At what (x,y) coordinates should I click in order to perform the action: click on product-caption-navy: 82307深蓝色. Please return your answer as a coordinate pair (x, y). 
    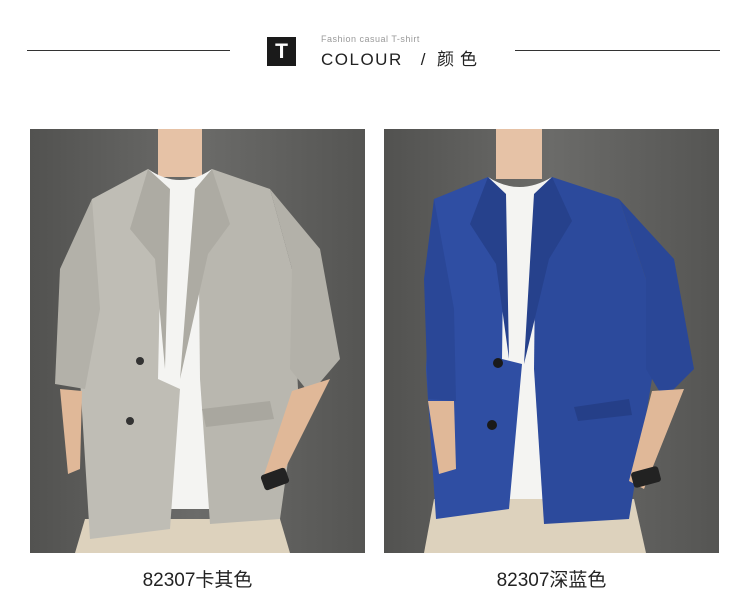
    Looking at the image, I should click on (551, 580).